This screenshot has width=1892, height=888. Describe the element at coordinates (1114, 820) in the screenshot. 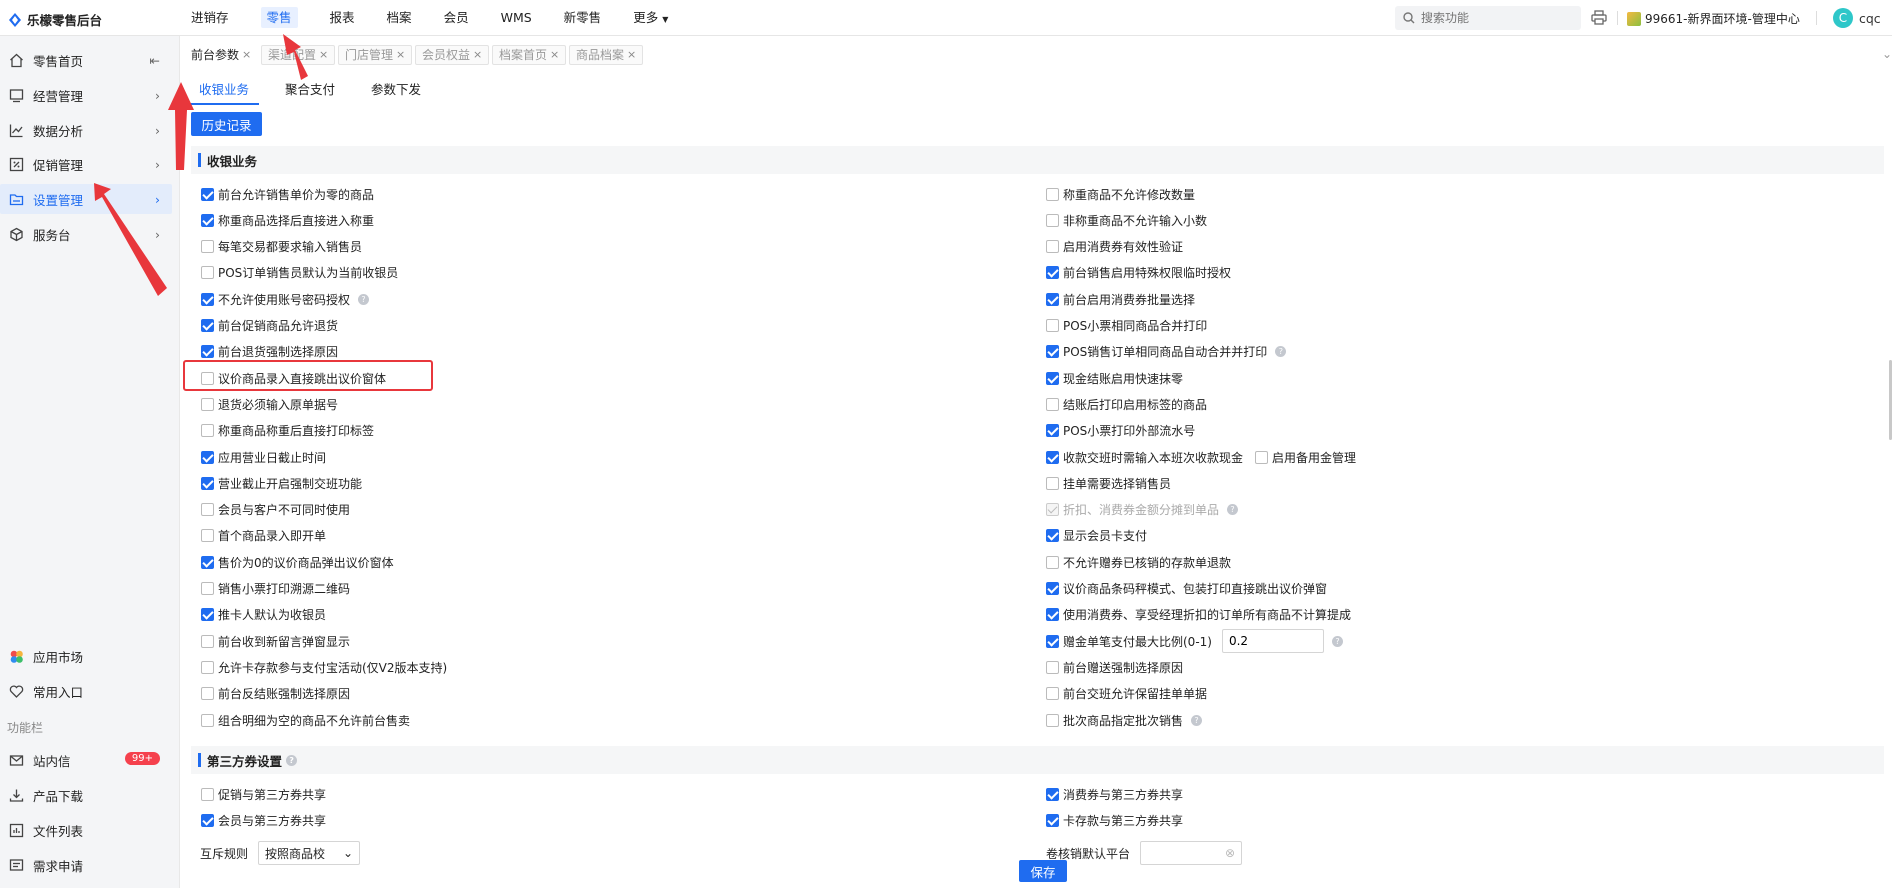

I see `option-row: 卡存款与第三方券共享` at that location.